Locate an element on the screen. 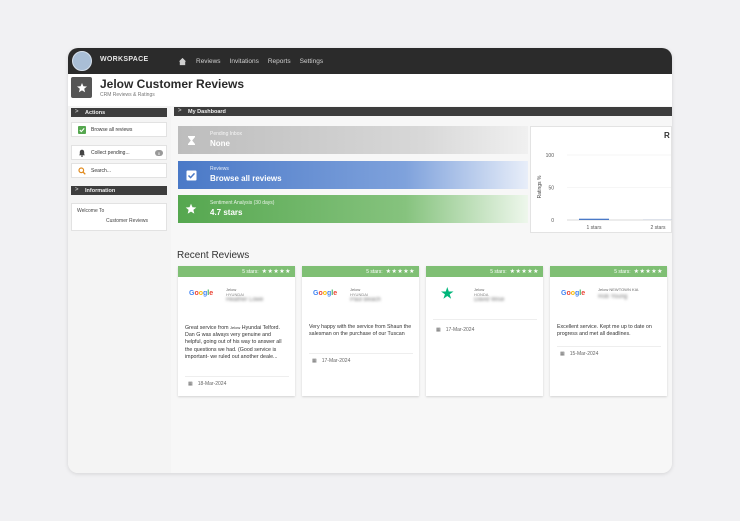  information-header: > Information is located at coordinates (119, 190).